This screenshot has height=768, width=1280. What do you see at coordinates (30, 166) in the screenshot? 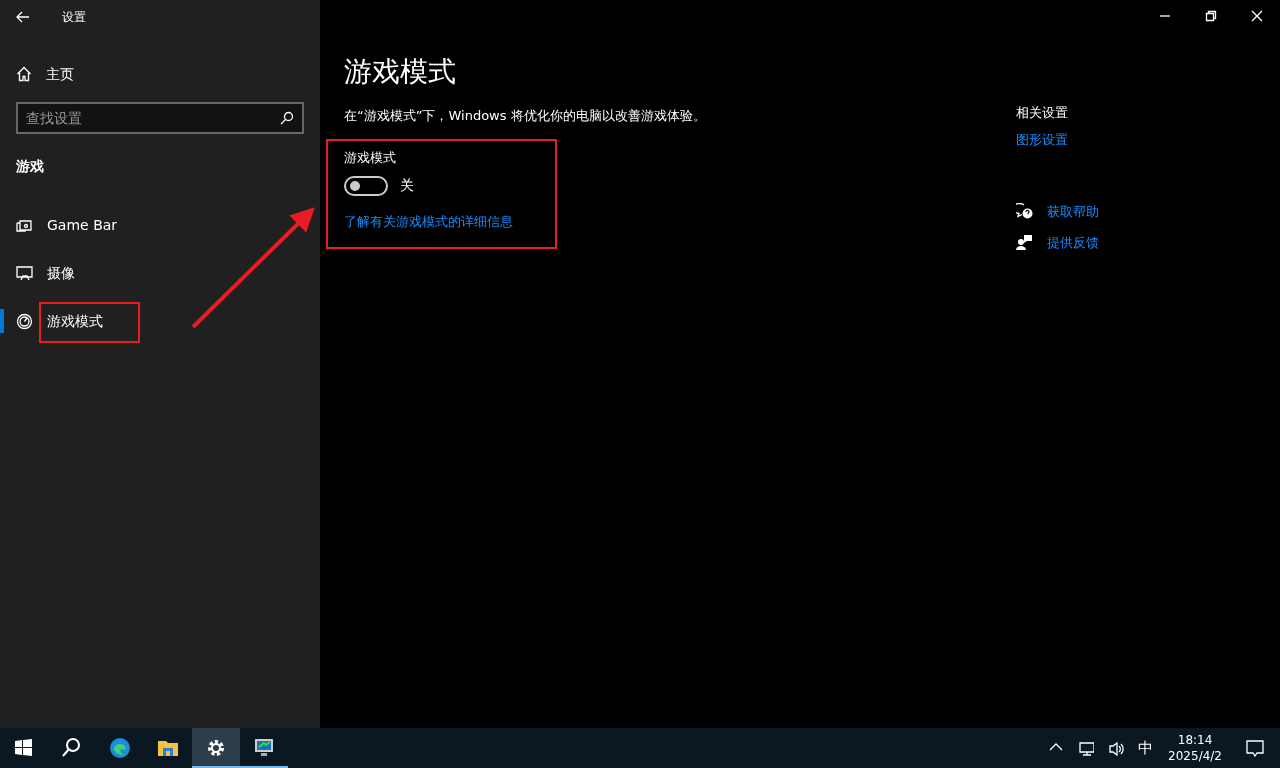
I see `section-heading: 游戏` at bounding box center [30, 166].